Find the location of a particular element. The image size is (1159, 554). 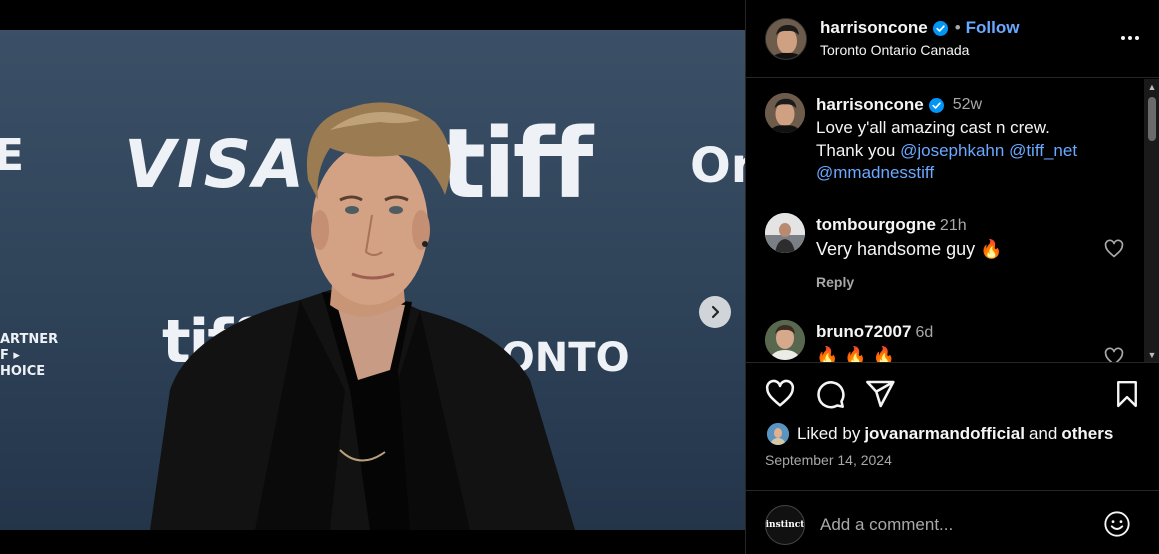

comment-username: tombourgogne is located at coordinates (876, 224).